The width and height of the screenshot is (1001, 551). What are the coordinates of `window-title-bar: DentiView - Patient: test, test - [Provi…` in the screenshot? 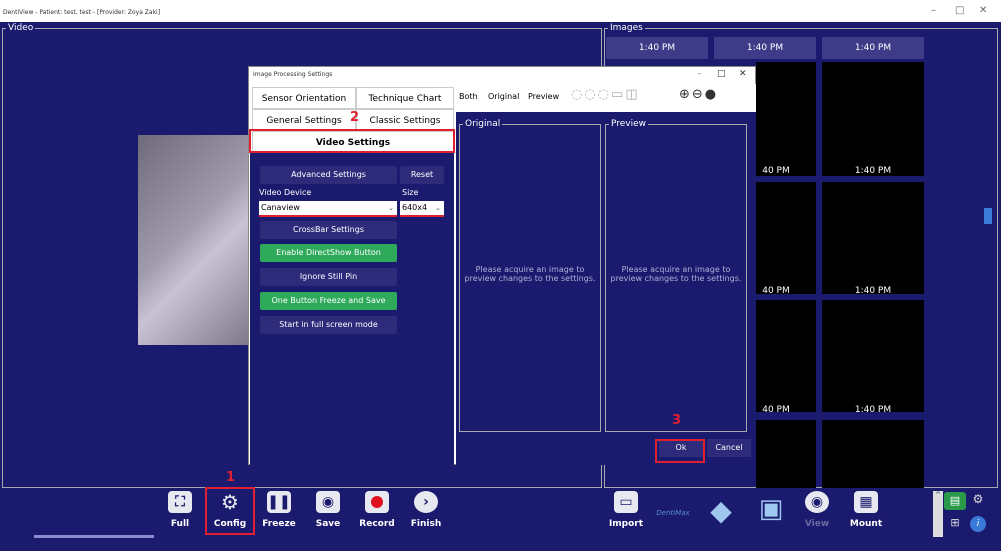 It's located at (500, 11).